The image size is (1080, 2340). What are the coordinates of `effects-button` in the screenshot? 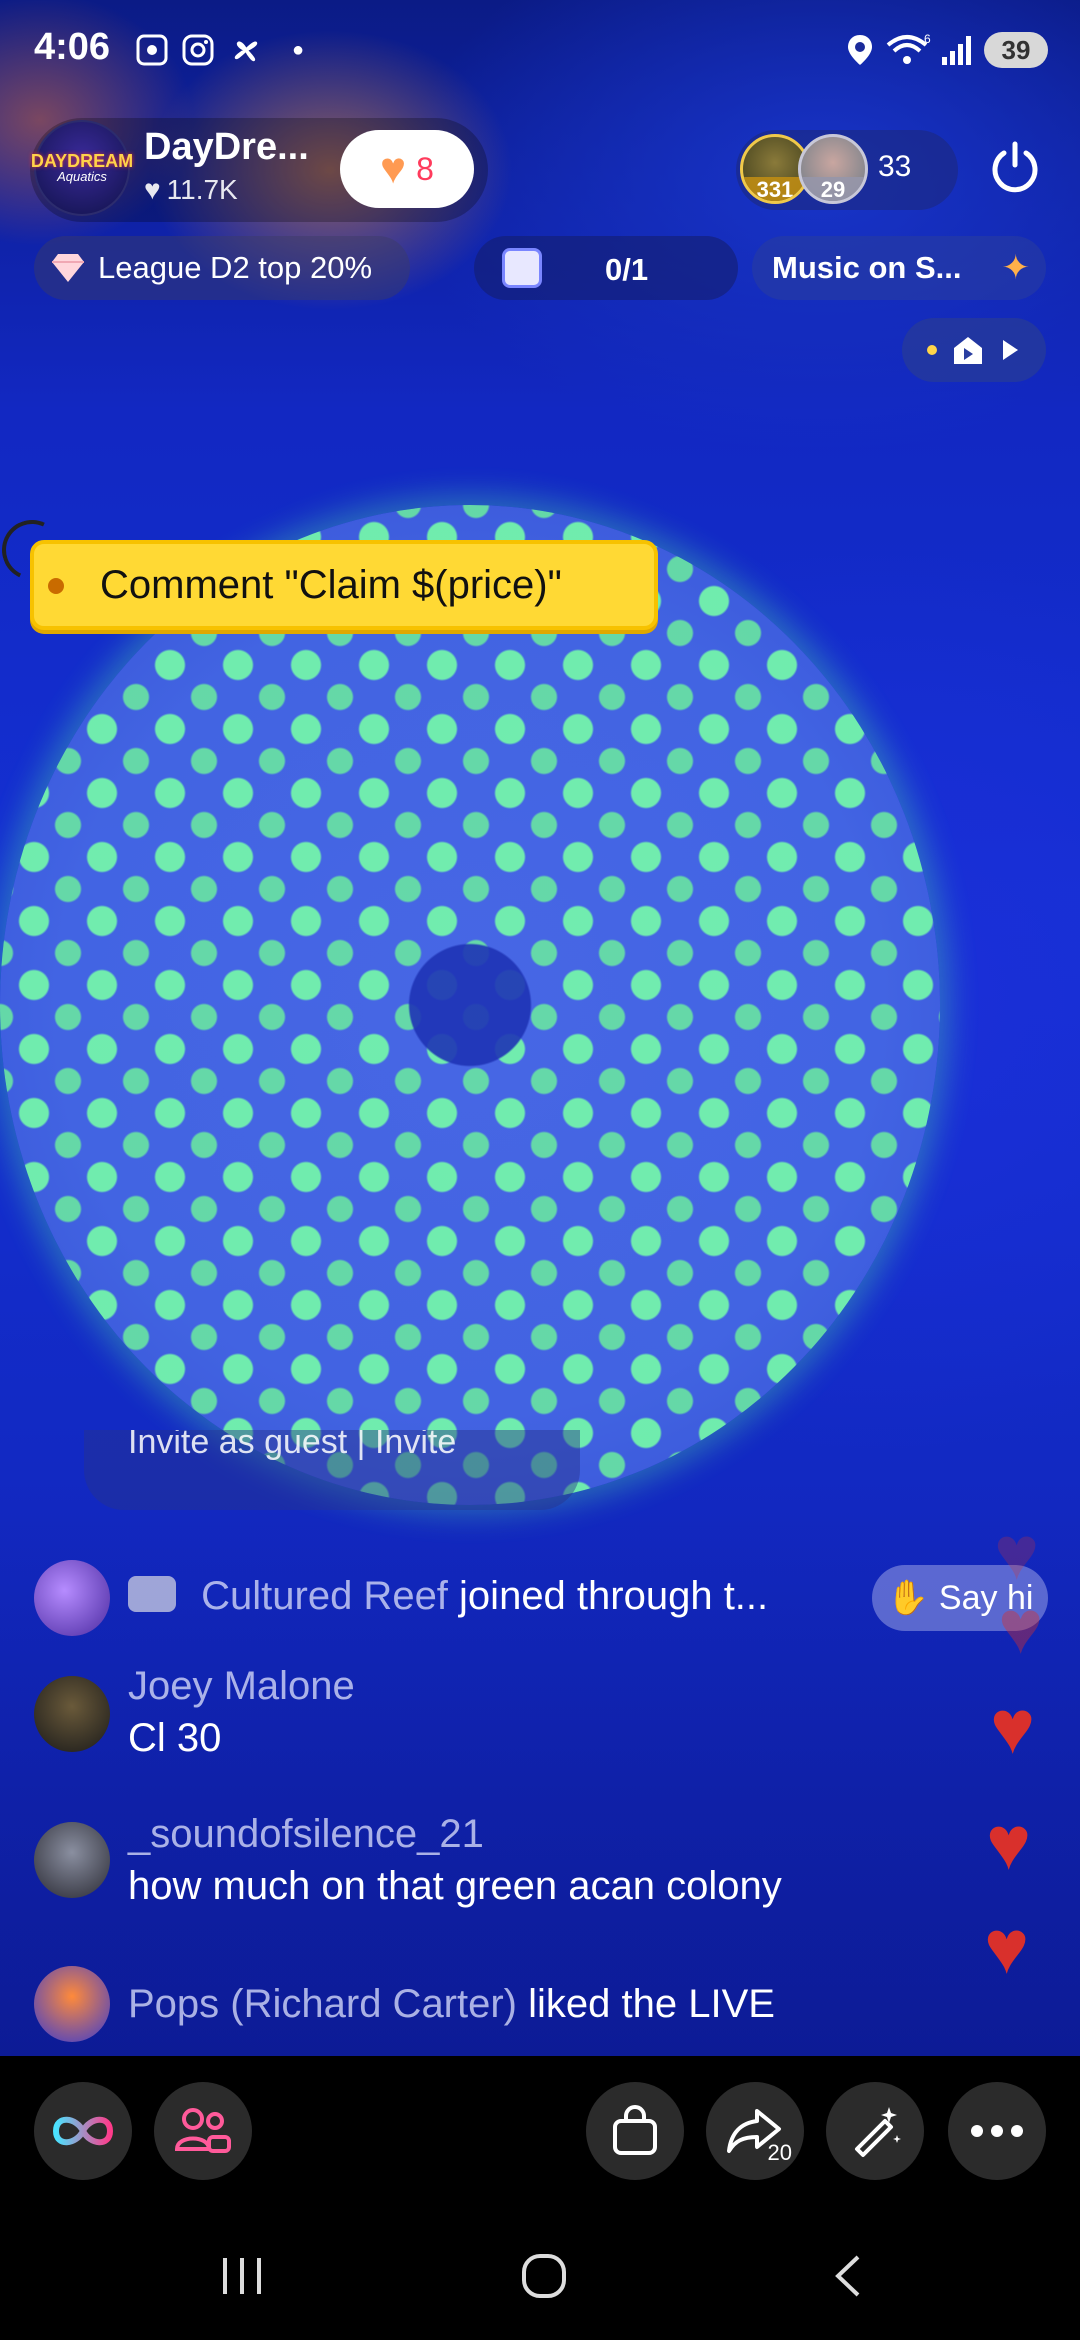 It's located at (875, 2131).